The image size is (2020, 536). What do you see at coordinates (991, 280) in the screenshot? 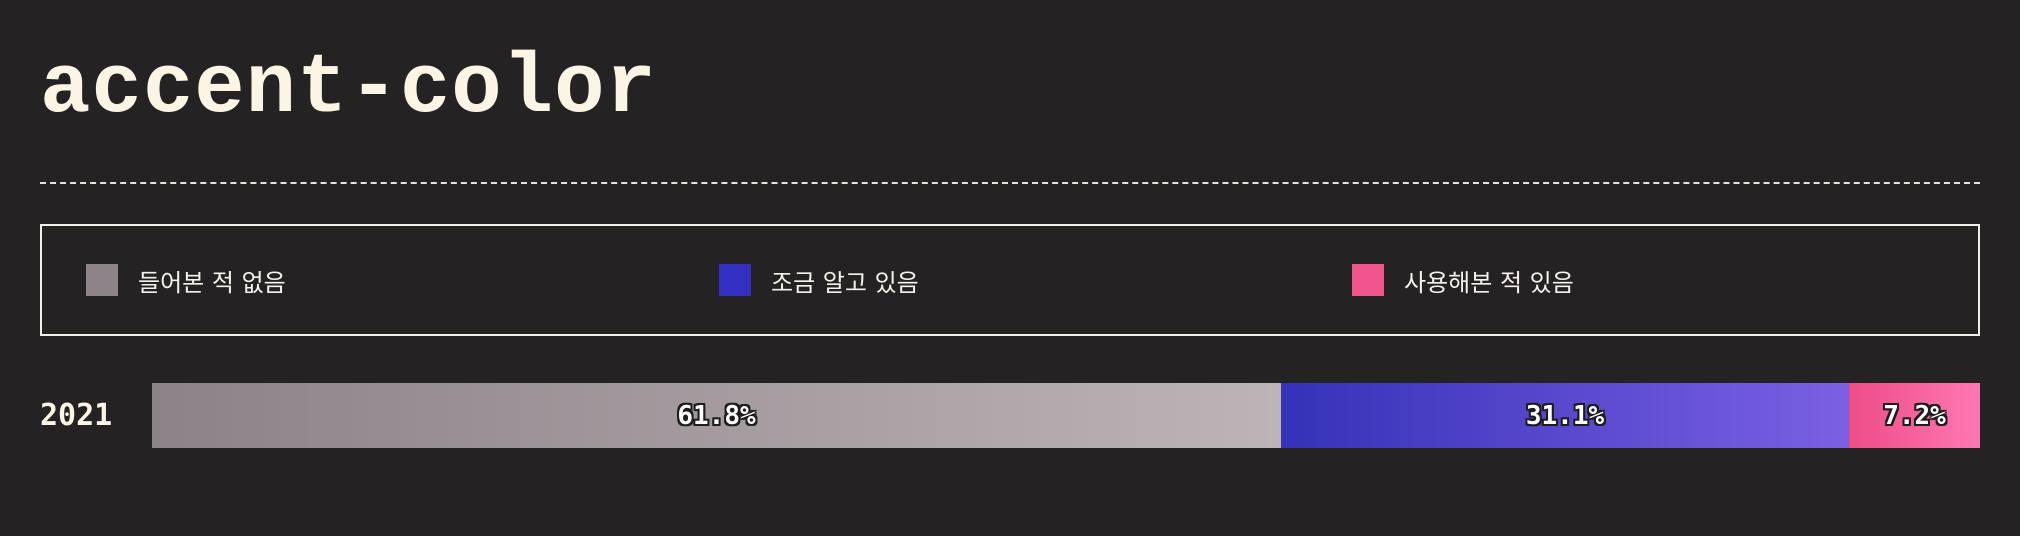
I see `legend-item-know-a-little: 조금 알고 있음` at bounding box center [991, 280].